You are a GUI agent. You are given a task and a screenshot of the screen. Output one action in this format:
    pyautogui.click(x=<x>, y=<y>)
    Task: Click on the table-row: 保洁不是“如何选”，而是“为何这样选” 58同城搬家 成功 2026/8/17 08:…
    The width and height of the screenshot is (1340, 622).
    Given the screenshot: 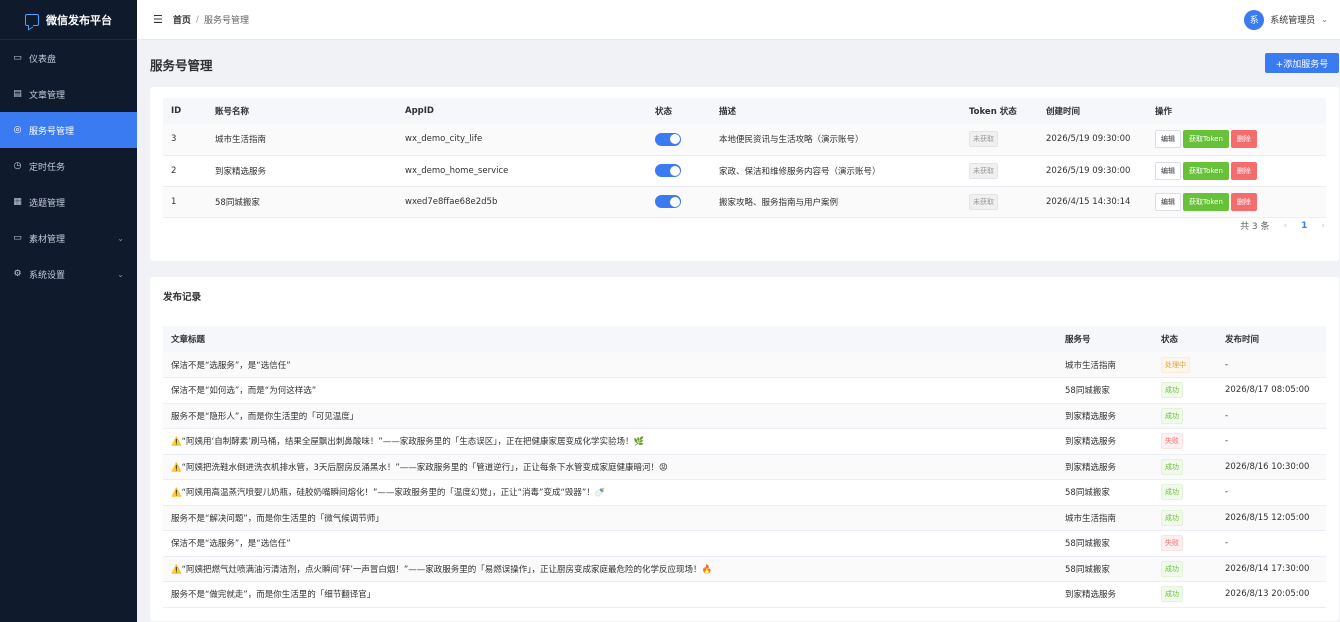 What is the action you would take?
    pyautogui.click(x=744, y=390)
    